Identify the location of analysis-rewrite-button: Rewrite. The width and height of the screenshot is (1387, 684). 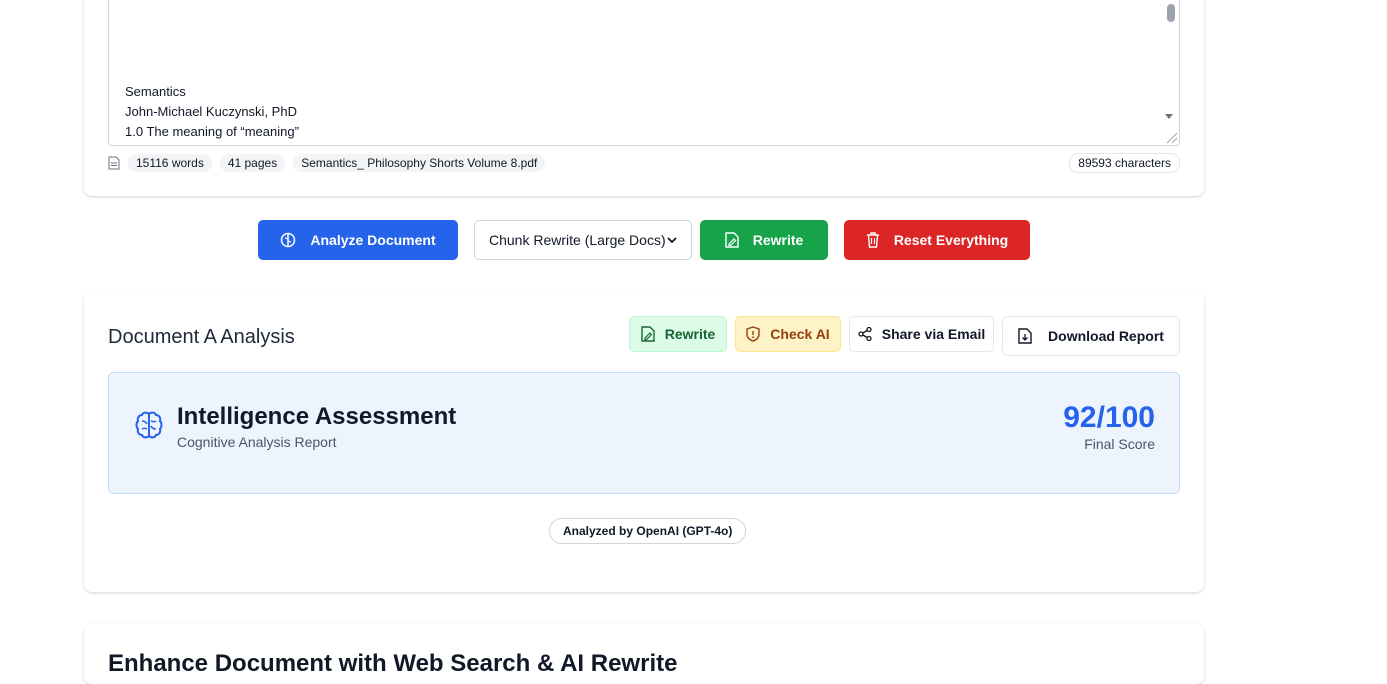
(678, 334).